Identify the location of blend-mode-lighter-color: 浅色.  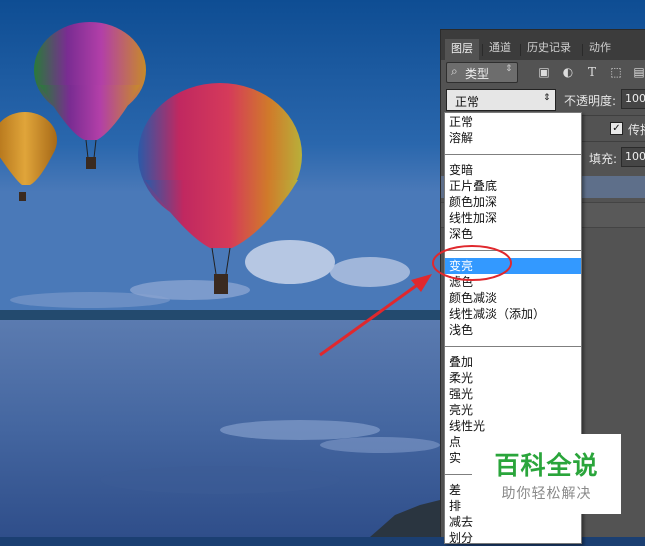
(513, 330).